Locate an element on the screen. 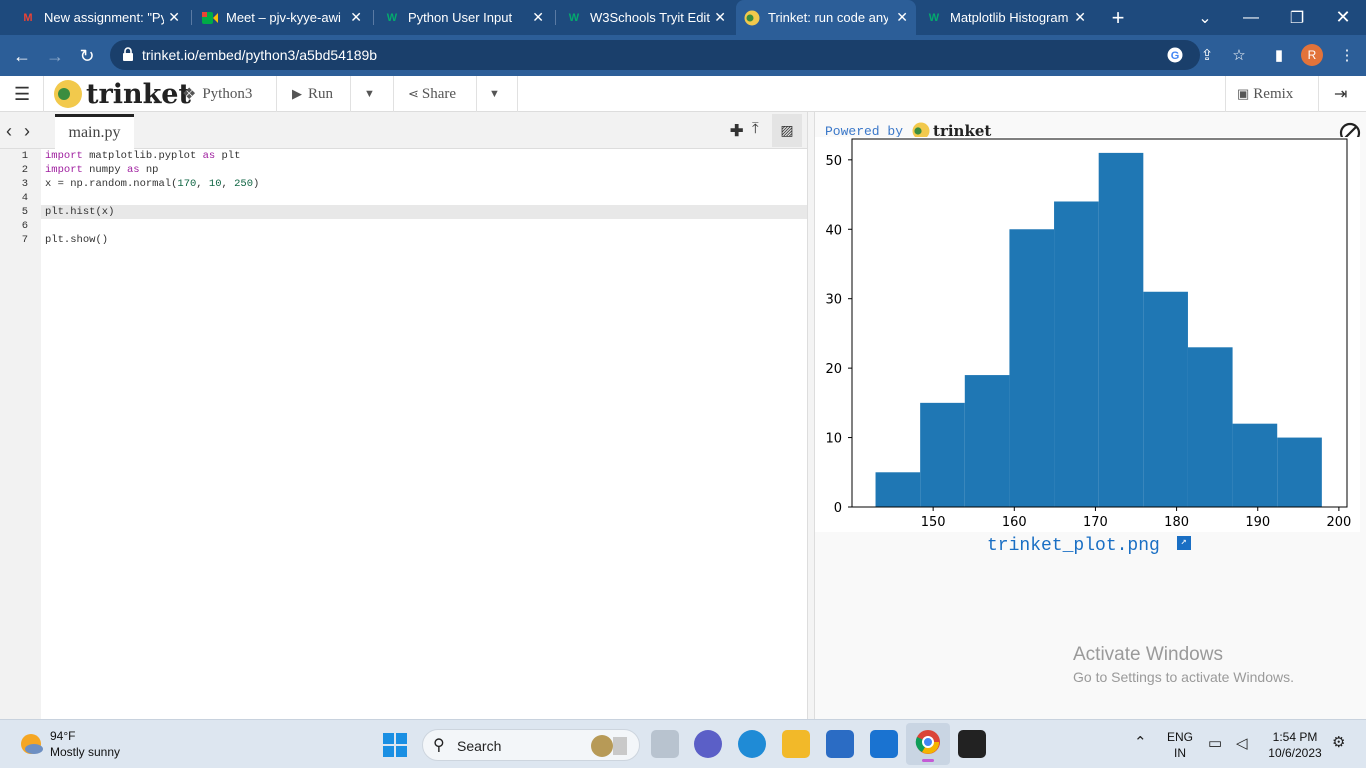 This screenshot has height=768, width=1366. maximize-button: ❐ is located at coordinates (1297, 17).